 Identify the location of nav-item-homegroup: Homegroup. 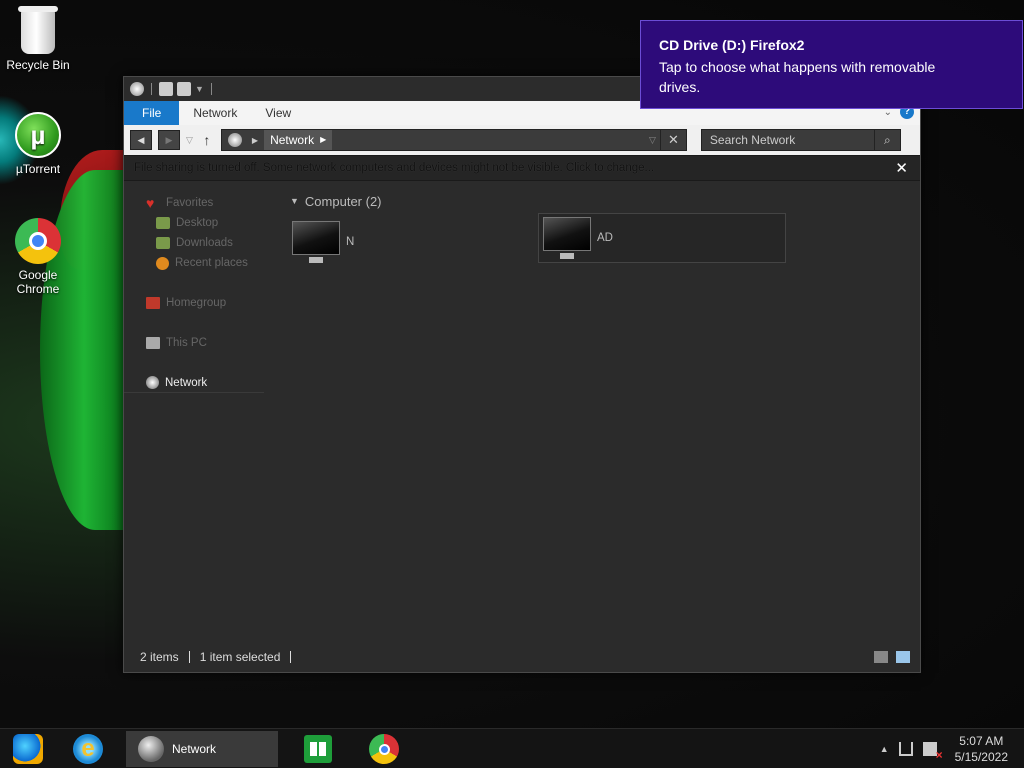
(199, 303).